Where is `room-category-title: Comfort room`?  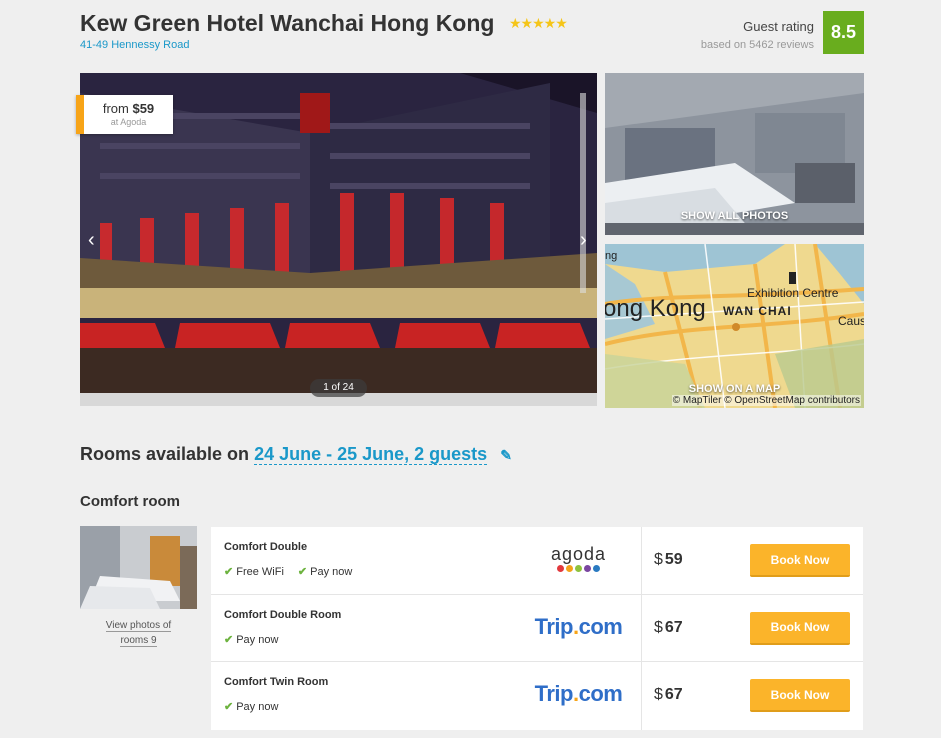
room-category-title: Comfort room is located at coordinates (130, 501).